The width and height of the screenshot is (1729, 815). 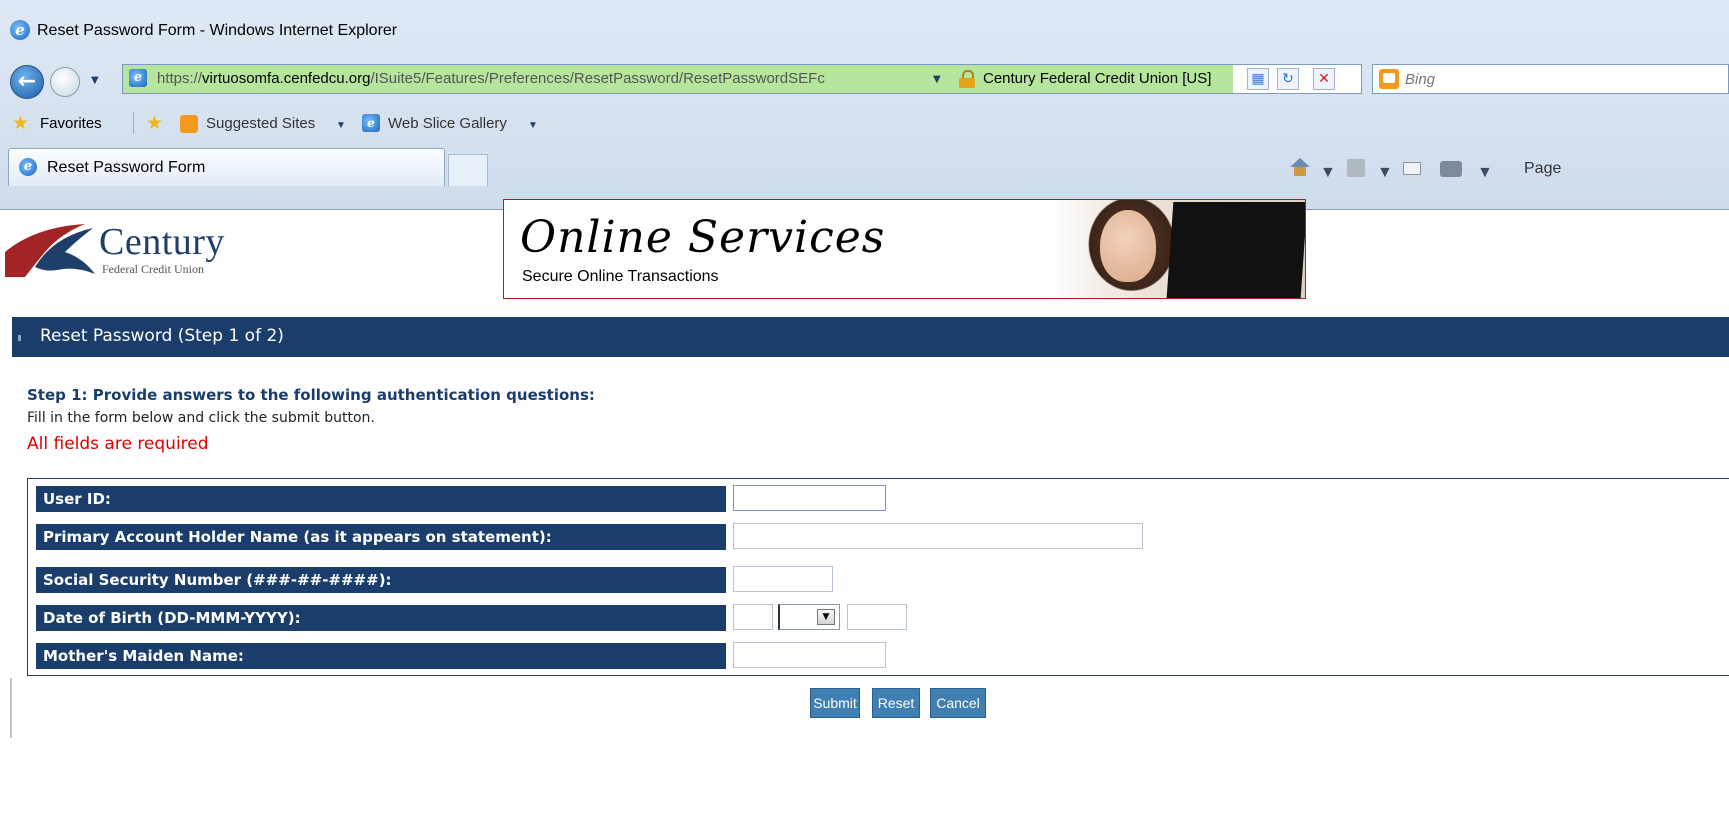 What do you see at coordinates (19, 338) in the screenshot?
I see `step-bullet-icon` at bounding box center [19, 338].